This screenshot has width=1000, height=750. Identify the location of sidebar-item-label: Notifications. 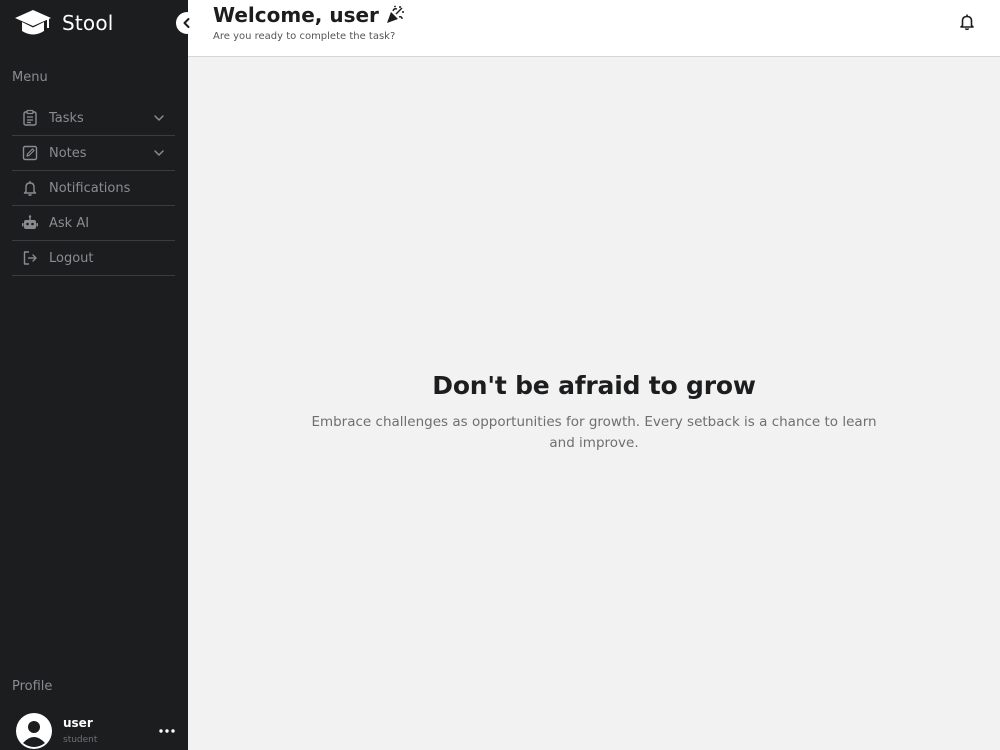
(90, 188).